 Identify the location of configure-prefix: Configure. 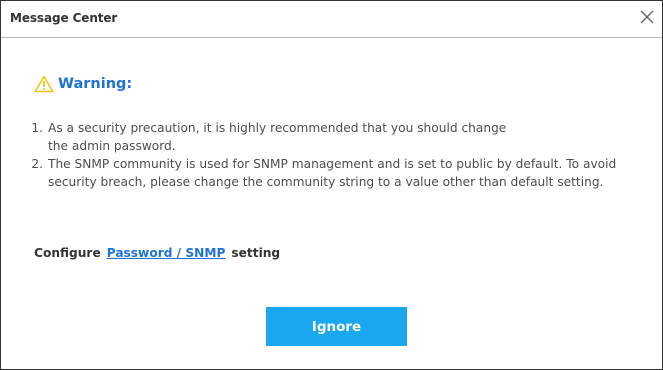
(67, 253).